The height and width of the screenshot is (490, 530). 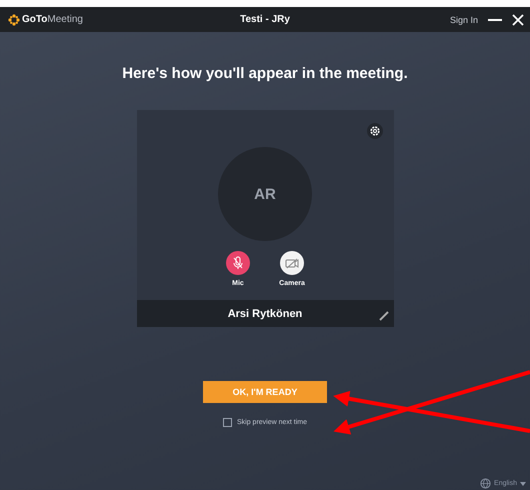 What do you see at coordinates (383, 316) in the screenshot?
I see `pencil-icon` at bounding box center [383, 316].